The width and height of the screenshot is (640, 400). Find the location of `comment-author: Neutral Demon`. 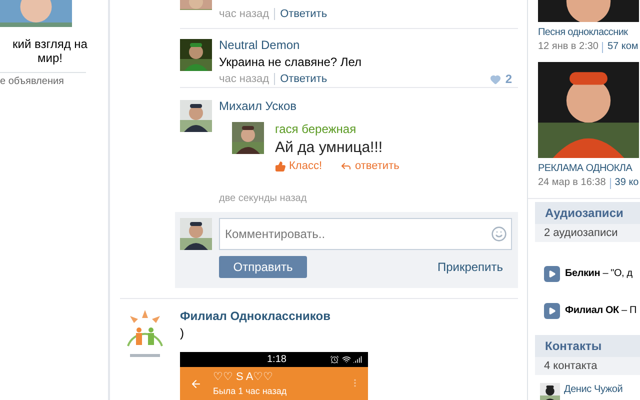

comment-author: Neutral Demon is located at coordinates (368, 45).